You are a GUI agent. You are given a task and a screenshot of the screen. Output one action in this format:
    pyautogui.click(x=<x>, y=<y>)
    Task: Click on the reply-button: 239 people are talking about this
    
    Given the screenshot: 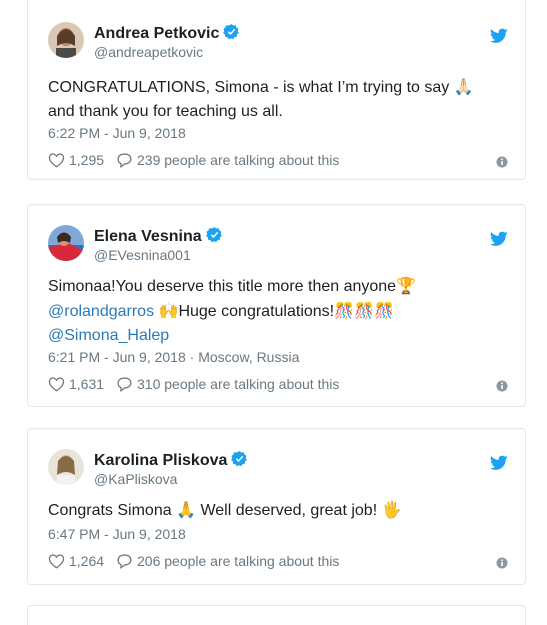 What is the action you would take?
    pyautogui.click(x=227, y=160)
    